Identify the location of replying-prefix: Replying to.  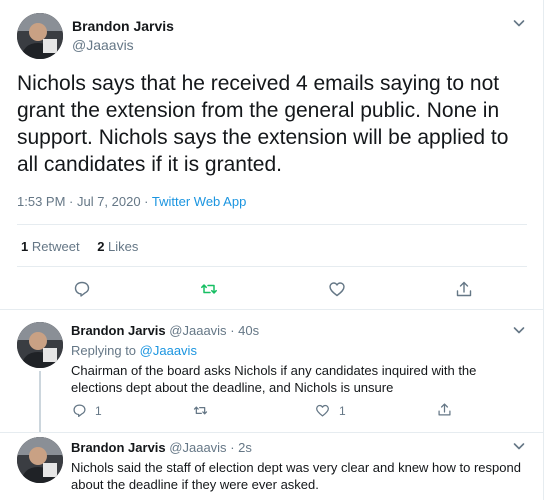
(104, 350).